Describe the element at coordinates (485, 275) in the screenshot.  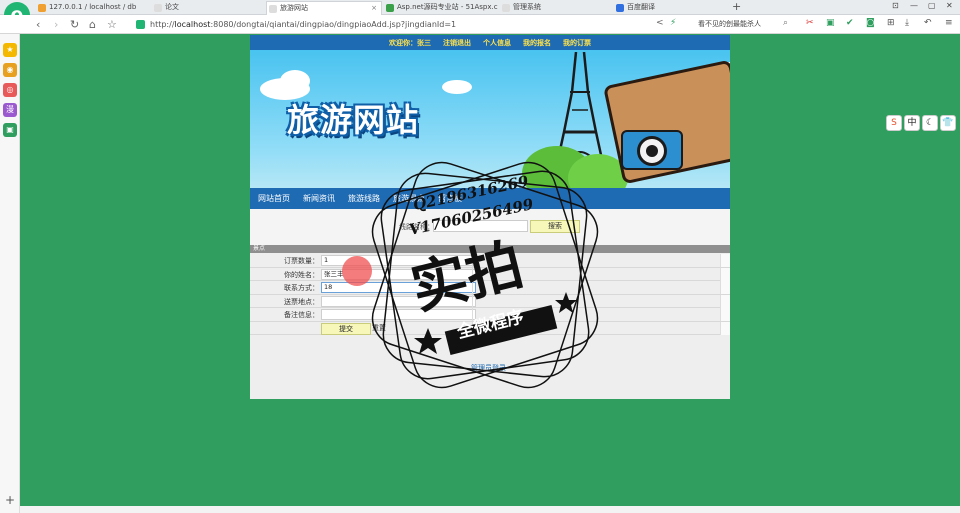
I see `watermark-stamp: Q2196316269 V17060256499 实拍 全微程序` at that location.